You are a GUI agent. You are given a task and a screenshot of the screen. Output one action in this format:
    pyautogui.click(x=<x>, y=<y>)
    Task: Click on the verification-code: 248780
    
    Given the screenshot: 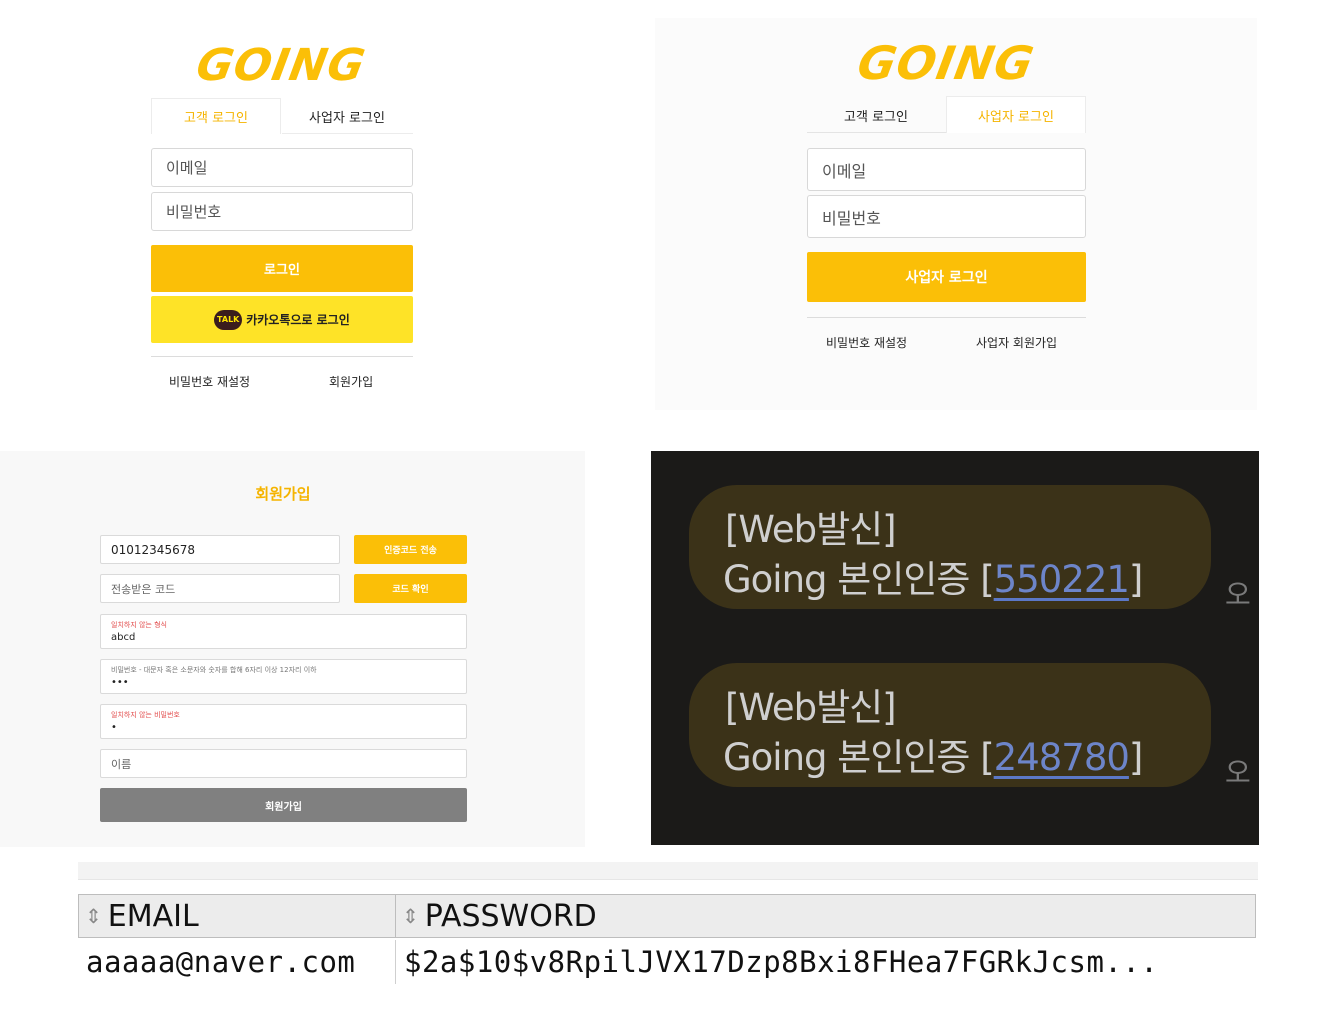 What is the action you would take?
    pyautogui.click(x=1061, y=757)
    